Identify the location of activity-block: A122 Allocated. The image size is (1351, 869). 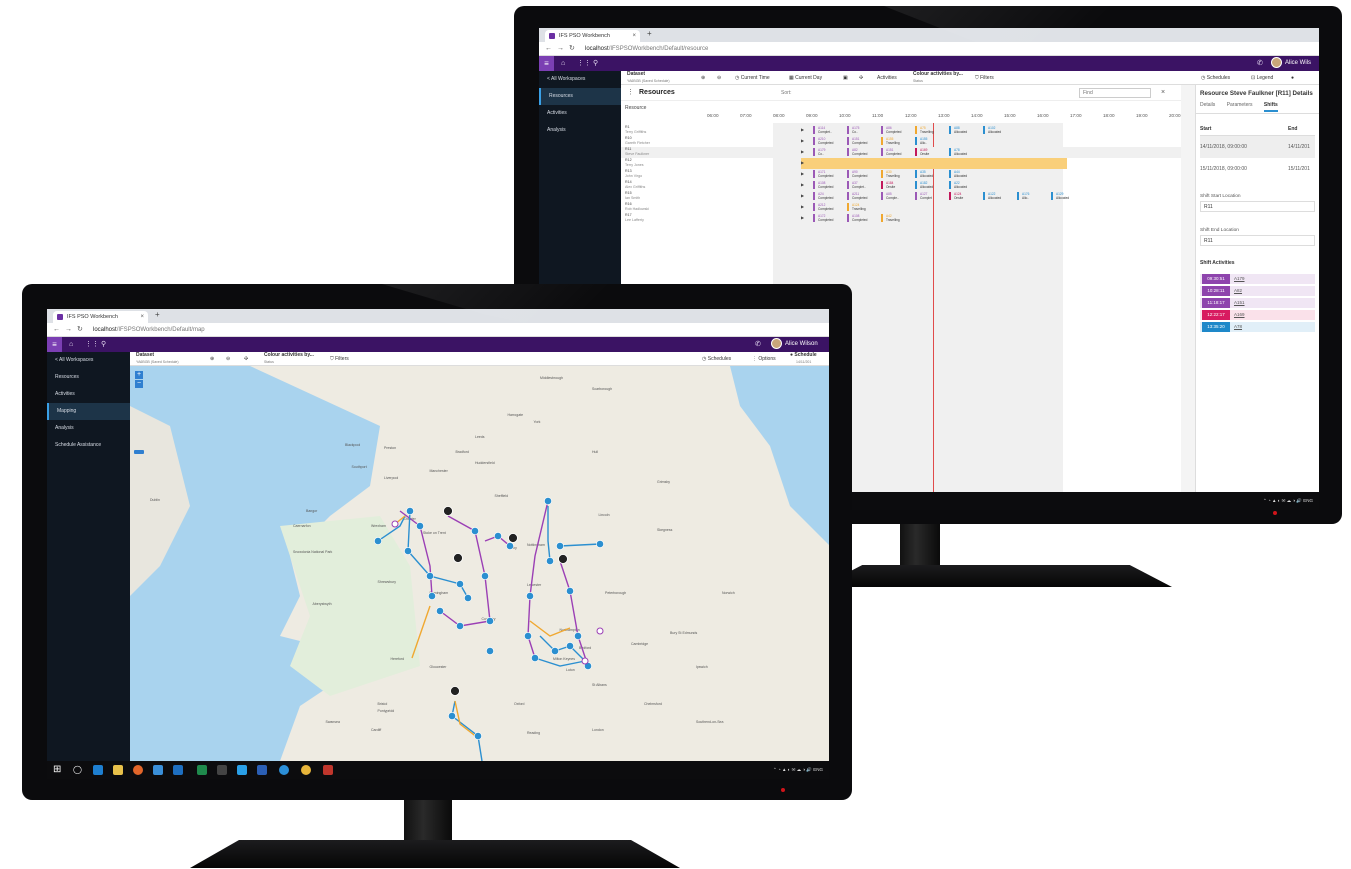
(998, 196).